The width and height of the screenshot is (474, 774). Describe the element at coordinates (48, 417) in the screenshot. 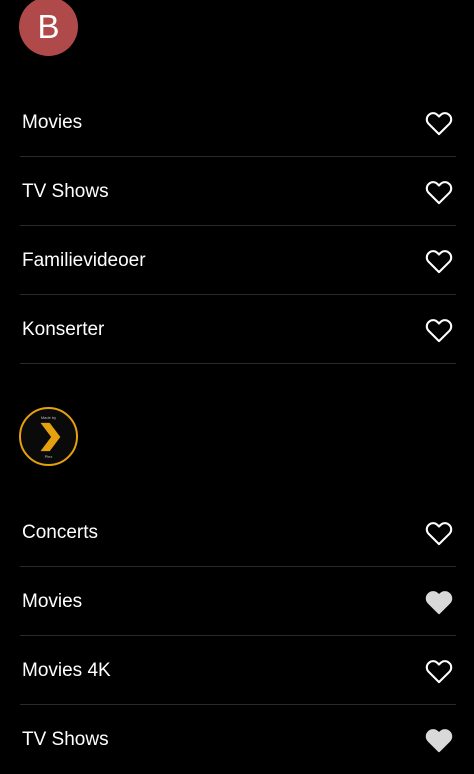

I see `logo-top-text: Made by` at that location.